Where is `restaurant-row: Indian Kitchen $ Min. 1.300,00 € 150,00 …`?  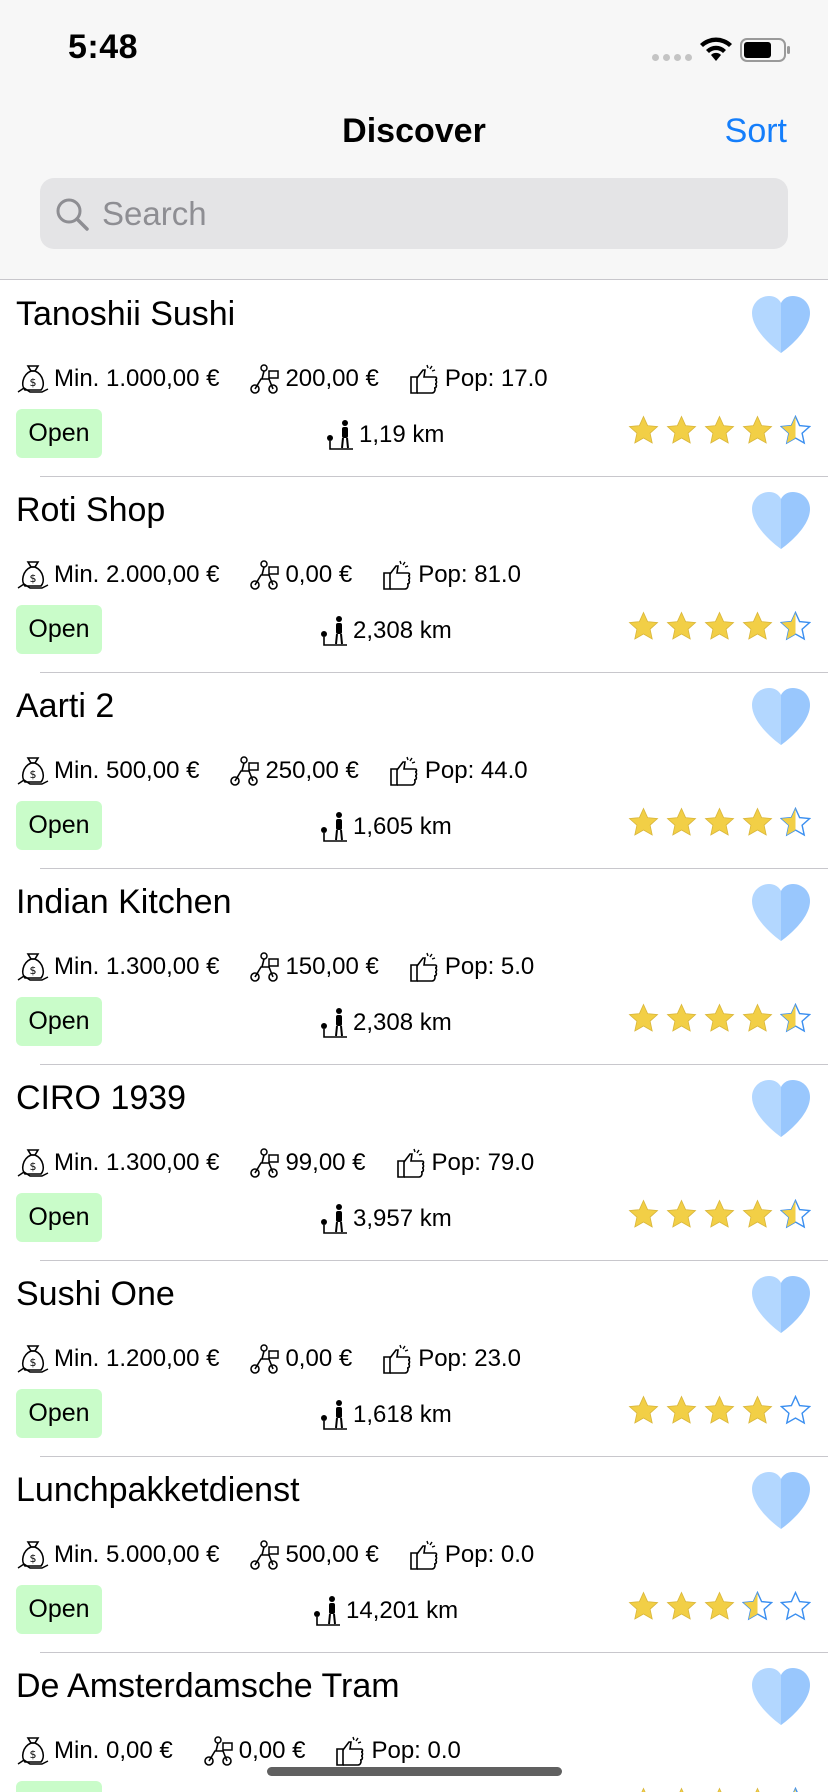 restaurant-row: Indian Kitchen $ Min. 1.300,00 € 150,00 … is located at coordinates (414, 967).